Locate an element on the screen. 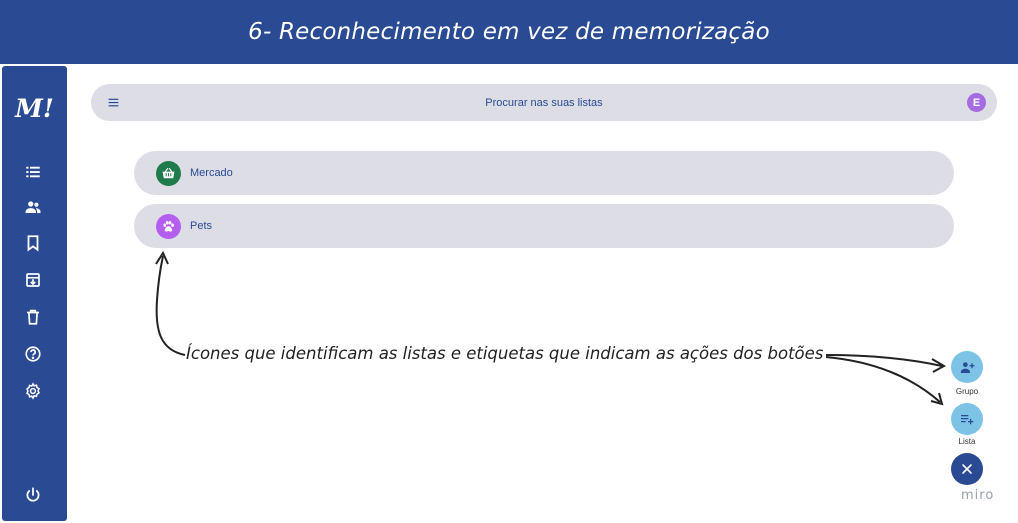 The image size is (1018, 523). trash-icon is located at coordinates (33, 317).